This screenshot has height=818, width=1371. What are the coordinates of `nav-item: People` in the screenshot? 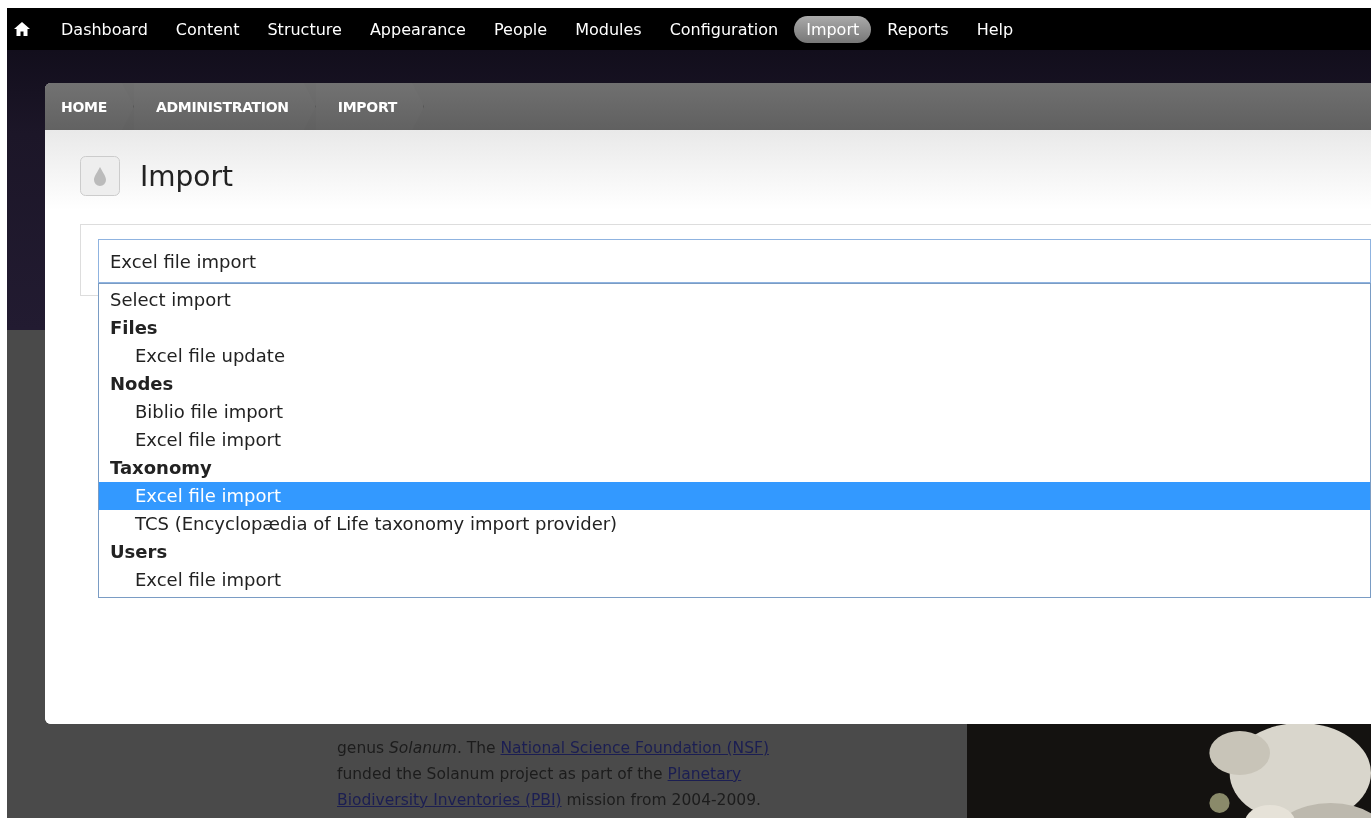 It's located at (520, 29).